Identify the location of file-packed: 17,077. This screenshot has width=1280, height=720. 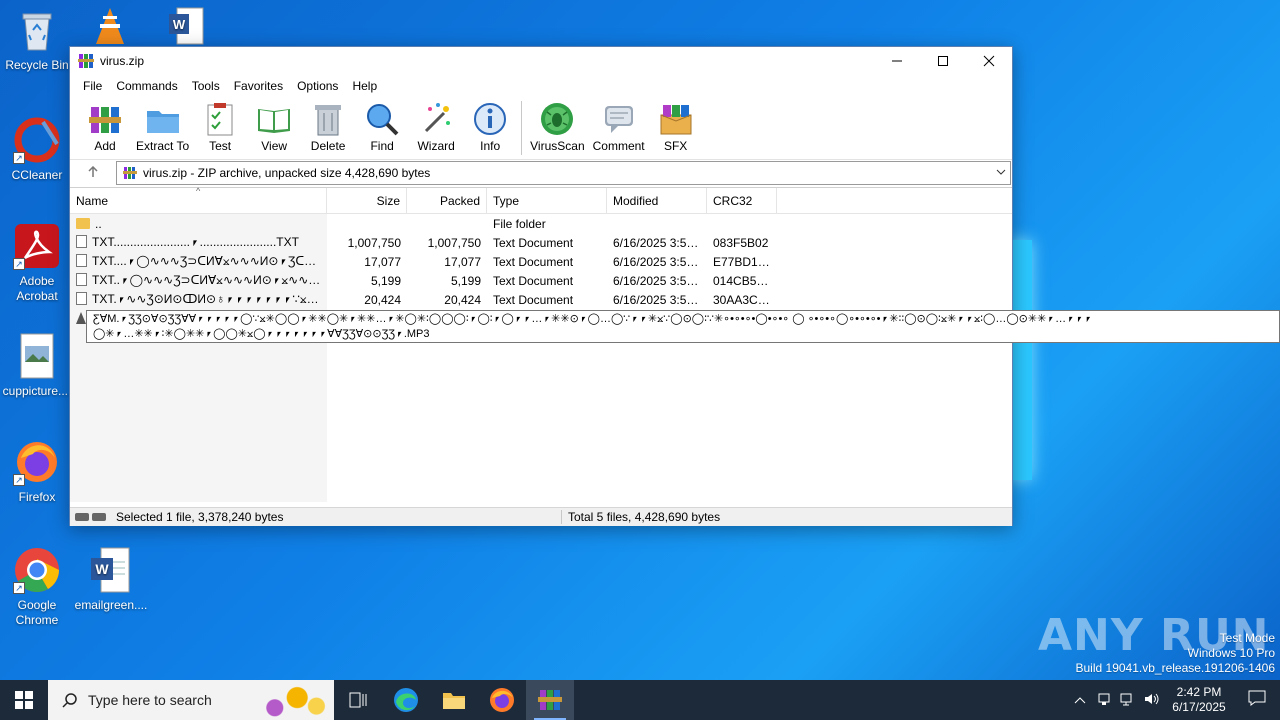
(462, 261).